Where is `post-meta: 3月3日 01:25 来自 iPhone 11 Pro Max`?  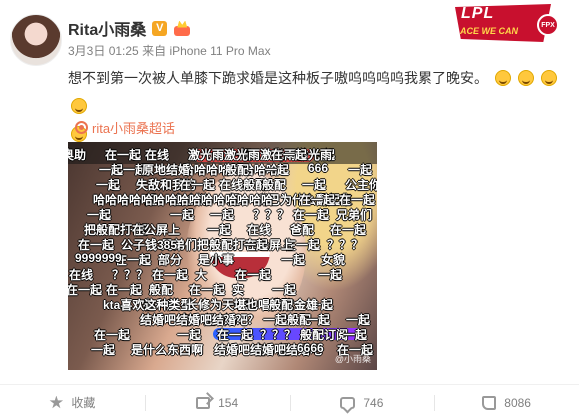 post-meta: 3月3日 01:25 来自 iPhone 11 Pro Max is located at coordinates (169, 50).